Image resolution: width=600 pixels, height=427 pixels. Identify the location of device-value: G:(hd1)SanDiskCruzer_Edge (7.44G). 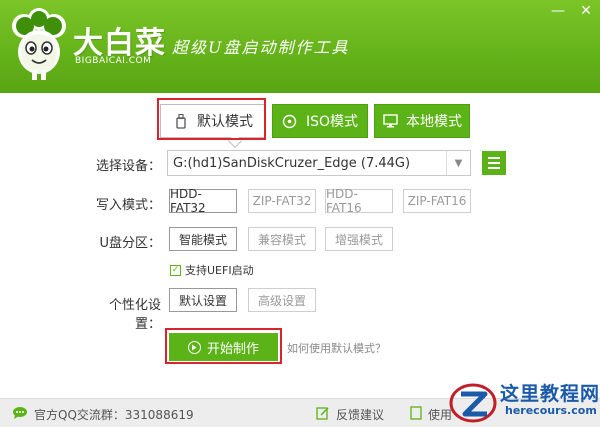
(292, 163).